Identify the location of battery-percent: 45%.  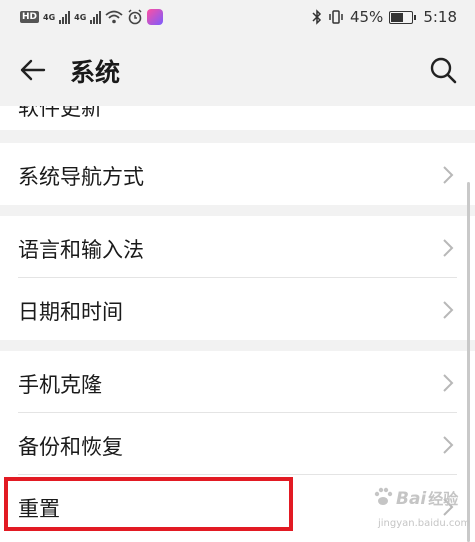
(366, 17).